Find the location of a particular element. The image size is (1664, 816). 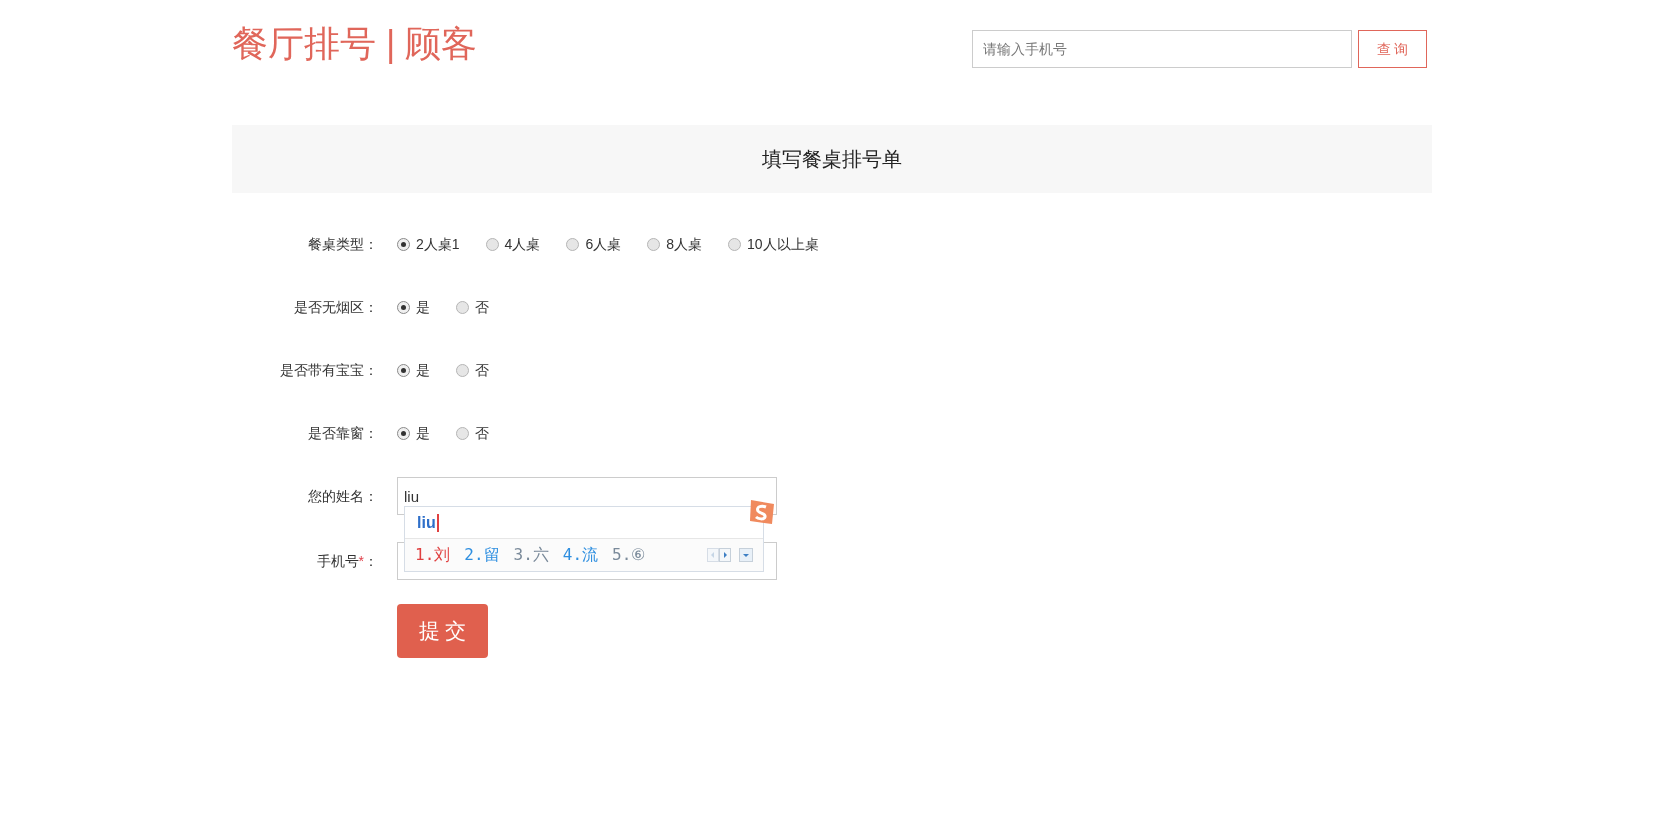

field-label: 手机号 is located at coordinates (337, 561).